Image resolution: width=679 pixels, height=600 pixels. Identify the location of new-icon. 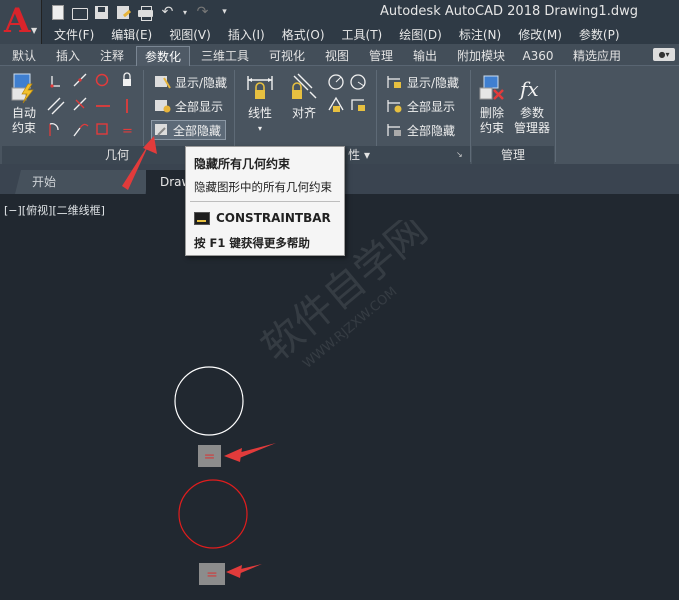
(58, 12).